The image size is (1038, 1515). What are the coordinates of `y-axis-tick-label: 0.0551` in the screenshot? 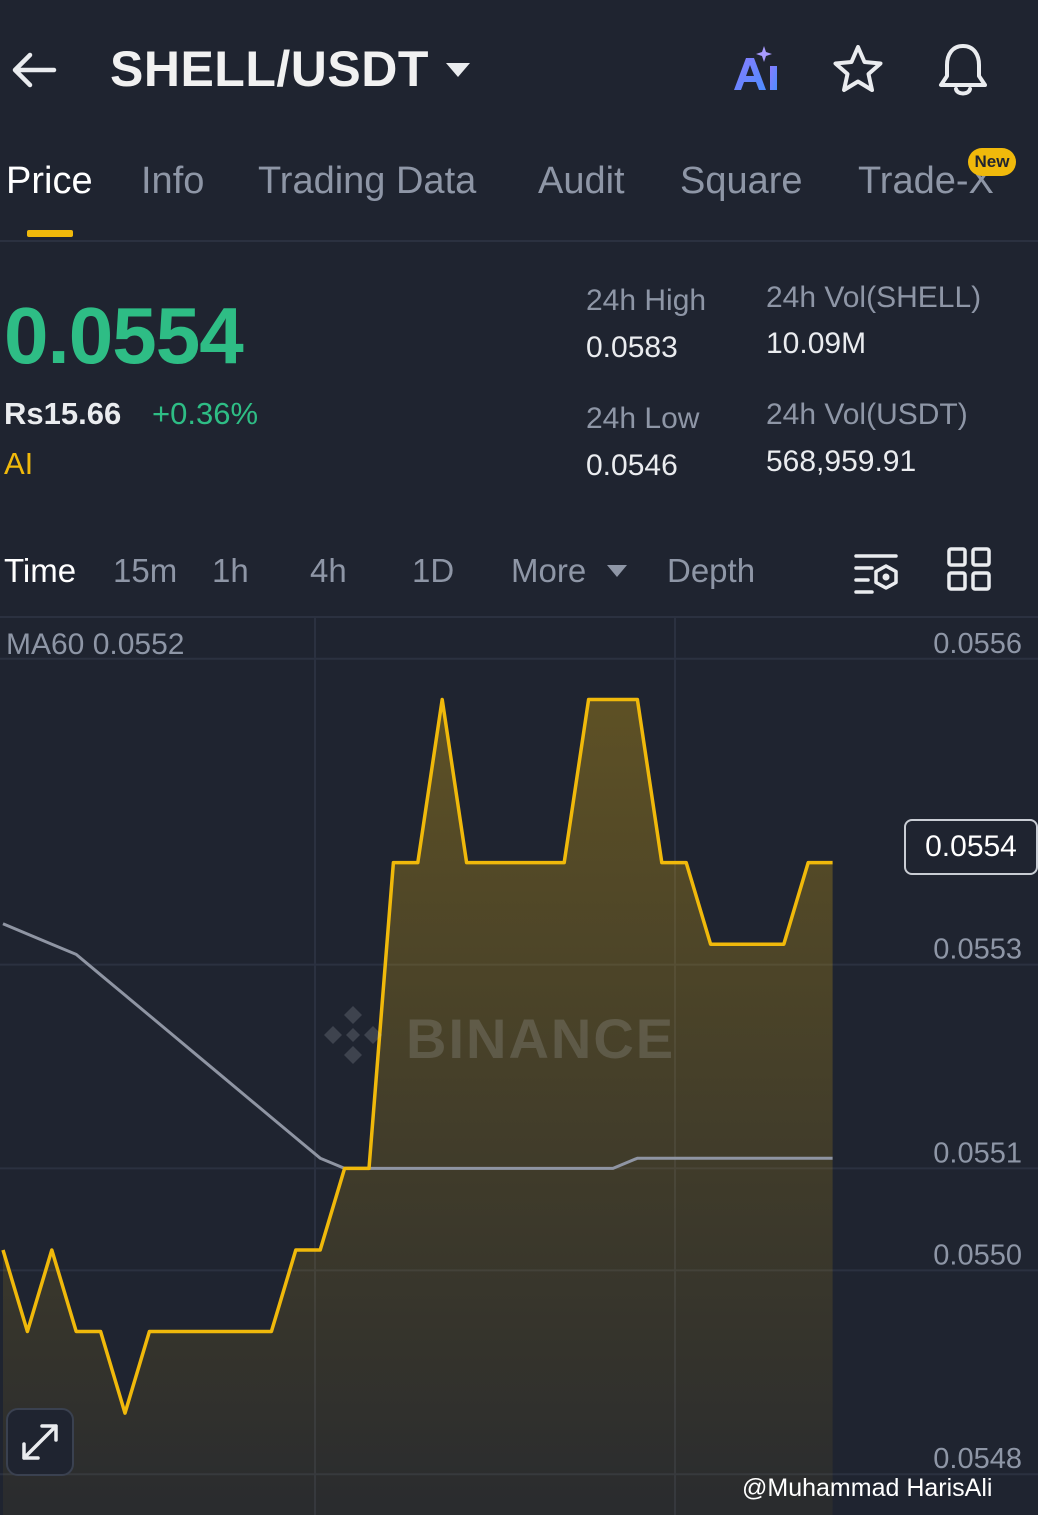 It's located at (977, 1153).